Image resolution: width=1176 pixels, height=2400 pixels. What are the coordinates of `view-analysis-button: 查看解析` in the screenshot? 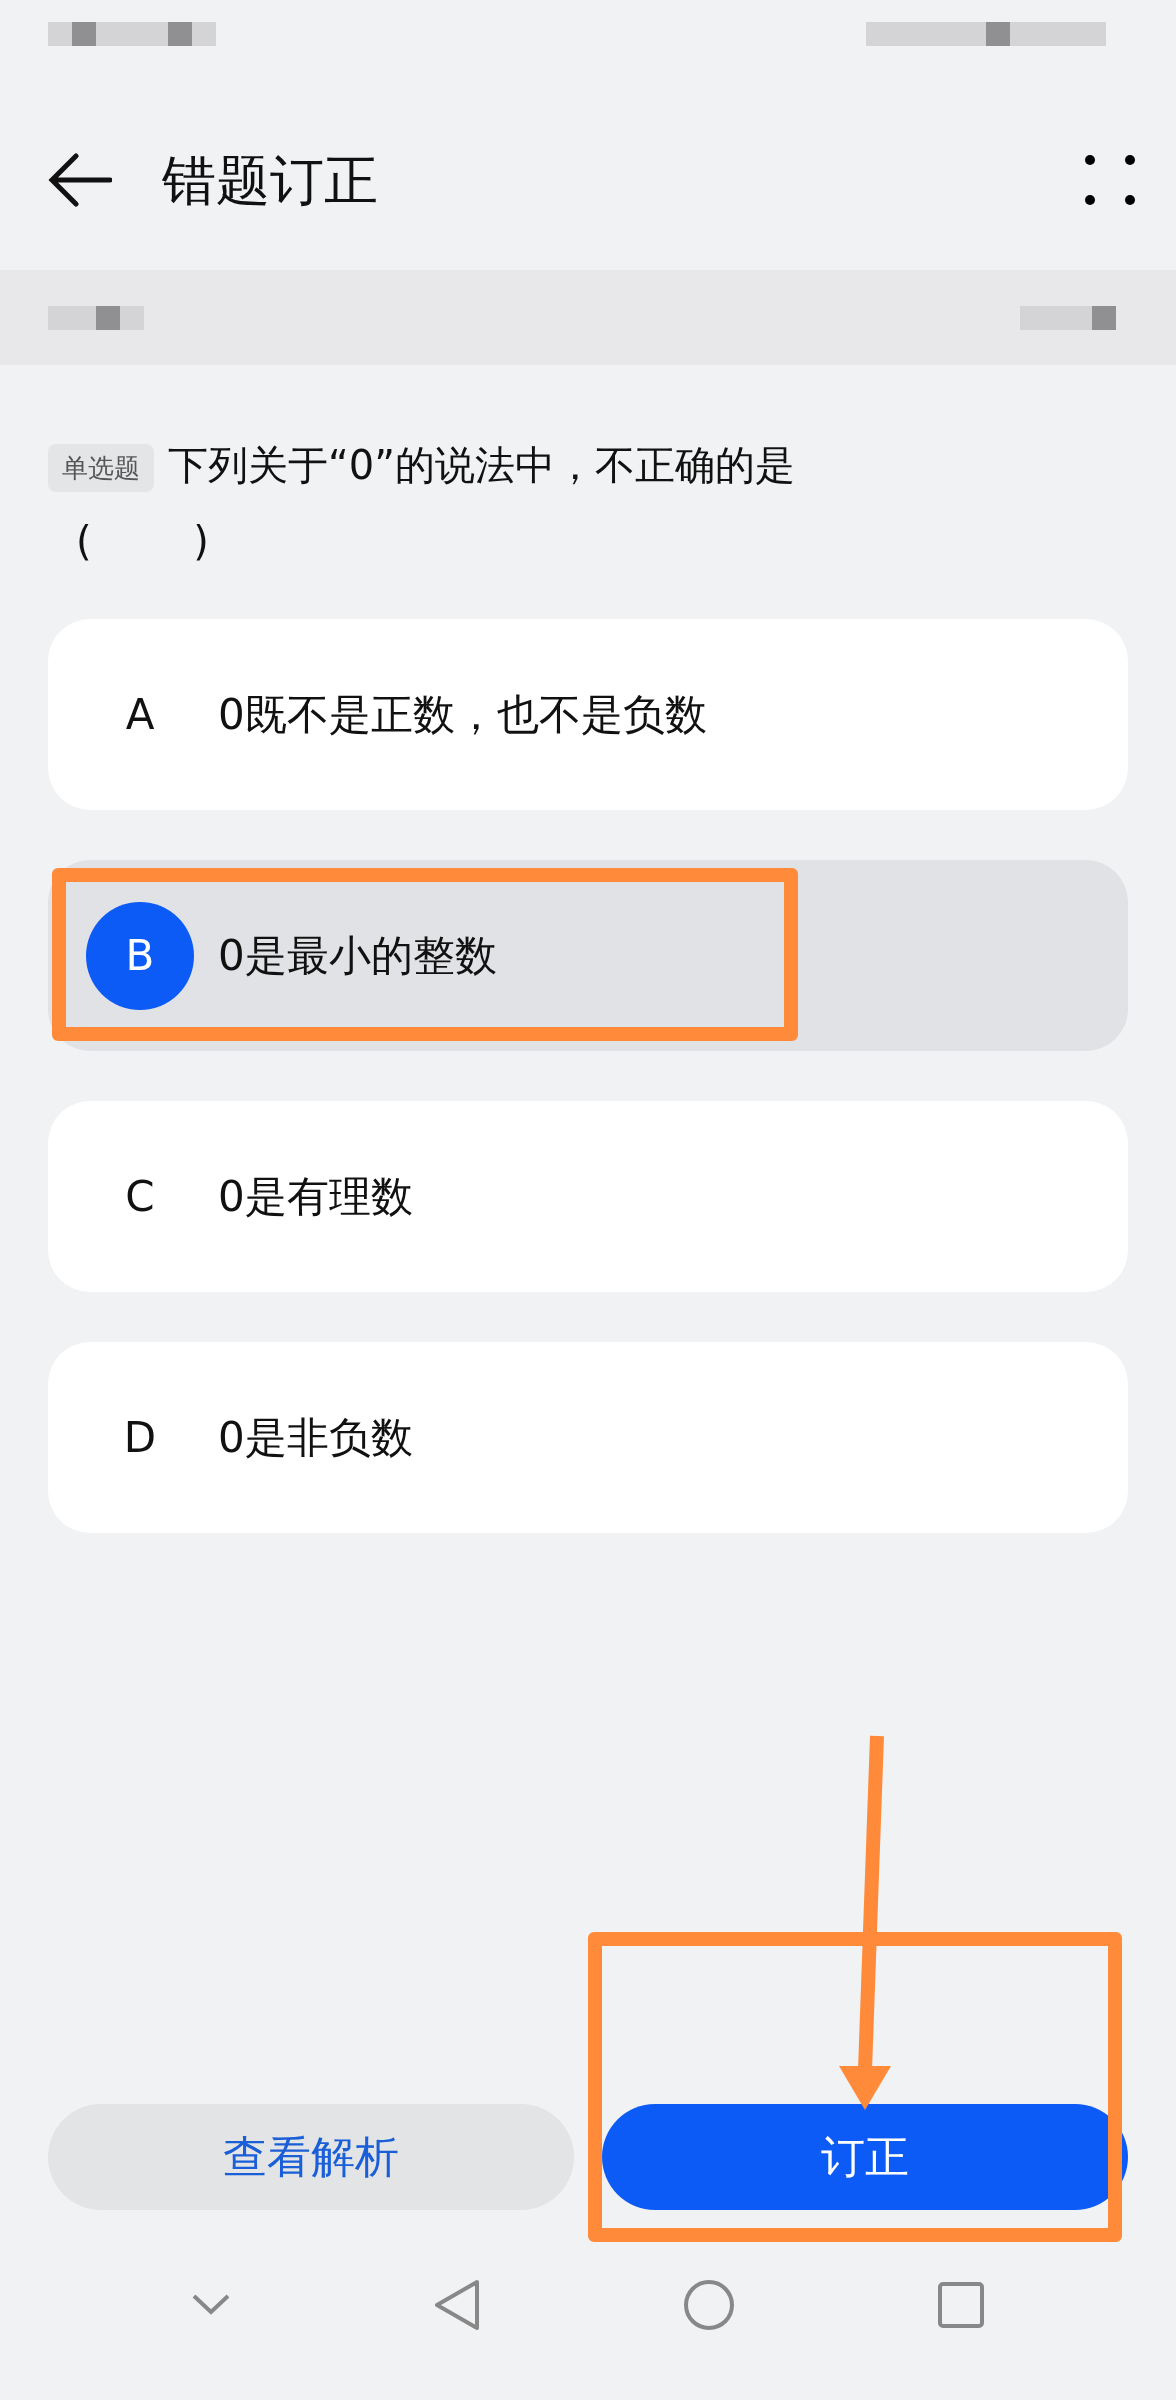 It's located at (311, 2157).